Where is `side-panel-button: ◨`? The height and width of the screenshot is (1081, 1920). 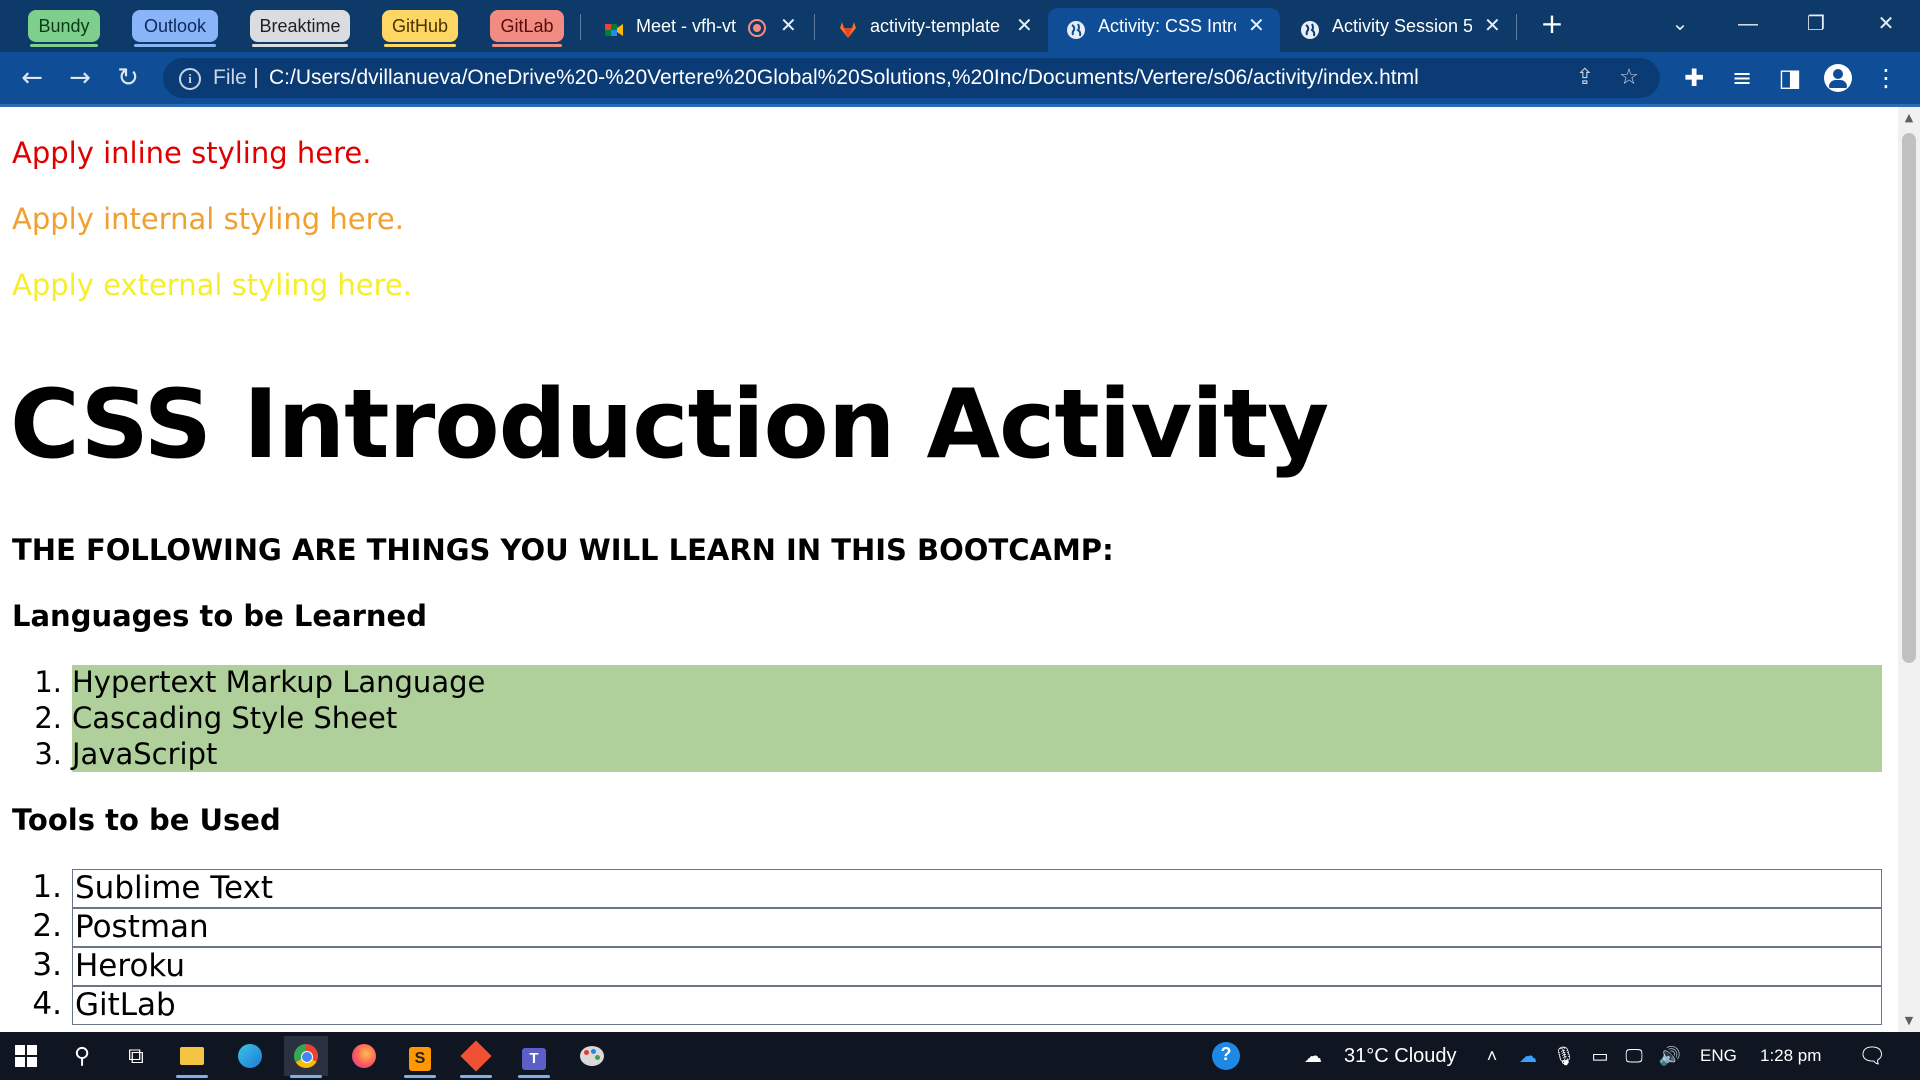
side-panel-button: ◨ is located at coordinates (1790, 78).